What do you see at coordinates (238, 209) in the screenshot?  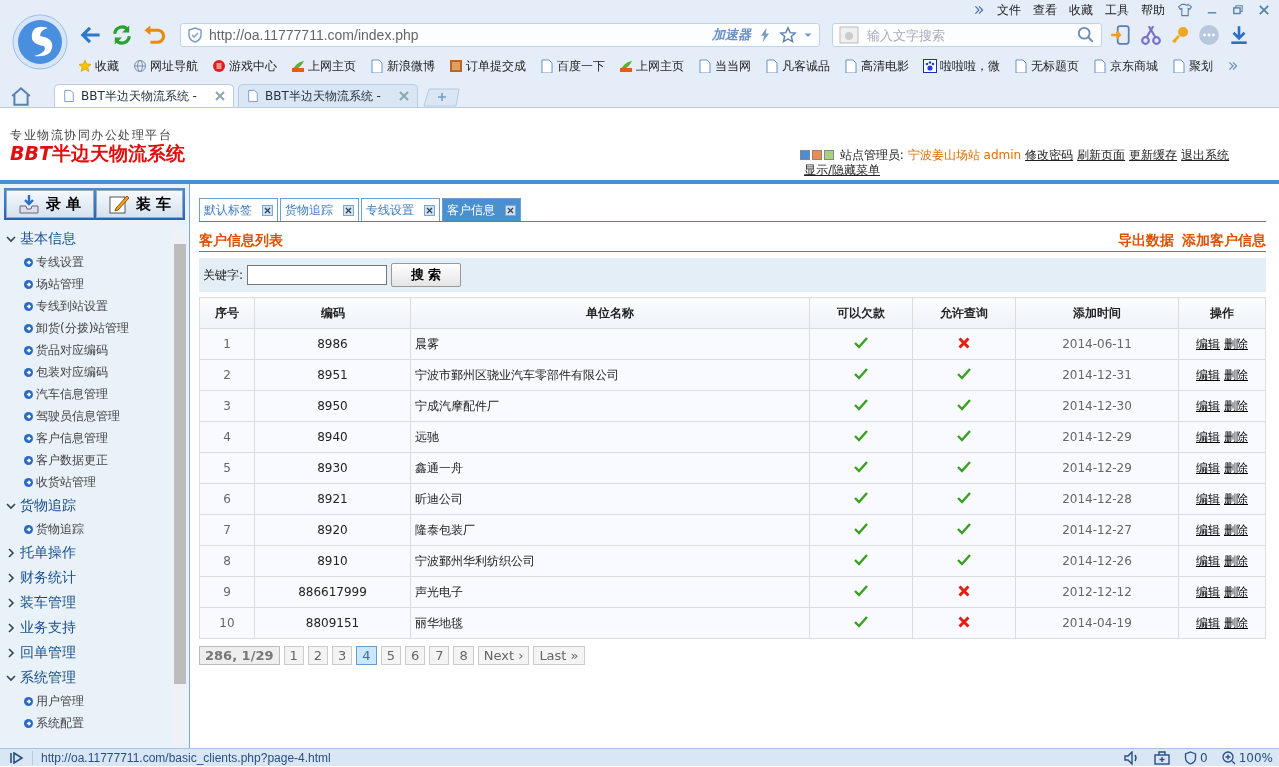 I see `tab: 默认标签` at bounding box center [238, 209].